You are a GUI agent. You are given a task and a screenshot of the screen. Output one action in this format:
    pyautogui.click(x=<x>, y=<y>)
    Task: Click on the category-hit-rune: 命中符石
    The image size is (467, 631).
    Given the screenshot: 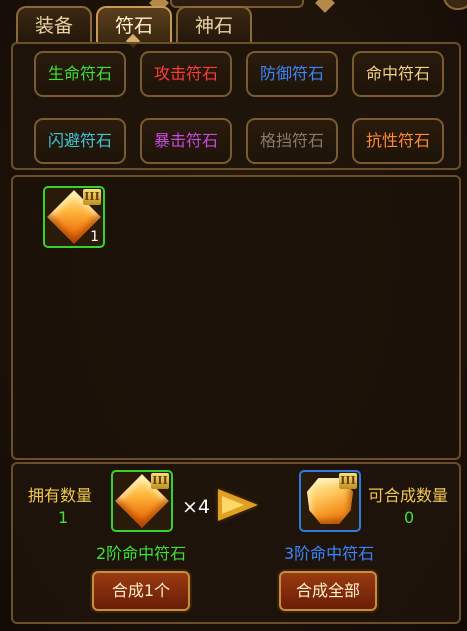 What is the action you would take?
    pyautogui.click(x=398, y=74)
    